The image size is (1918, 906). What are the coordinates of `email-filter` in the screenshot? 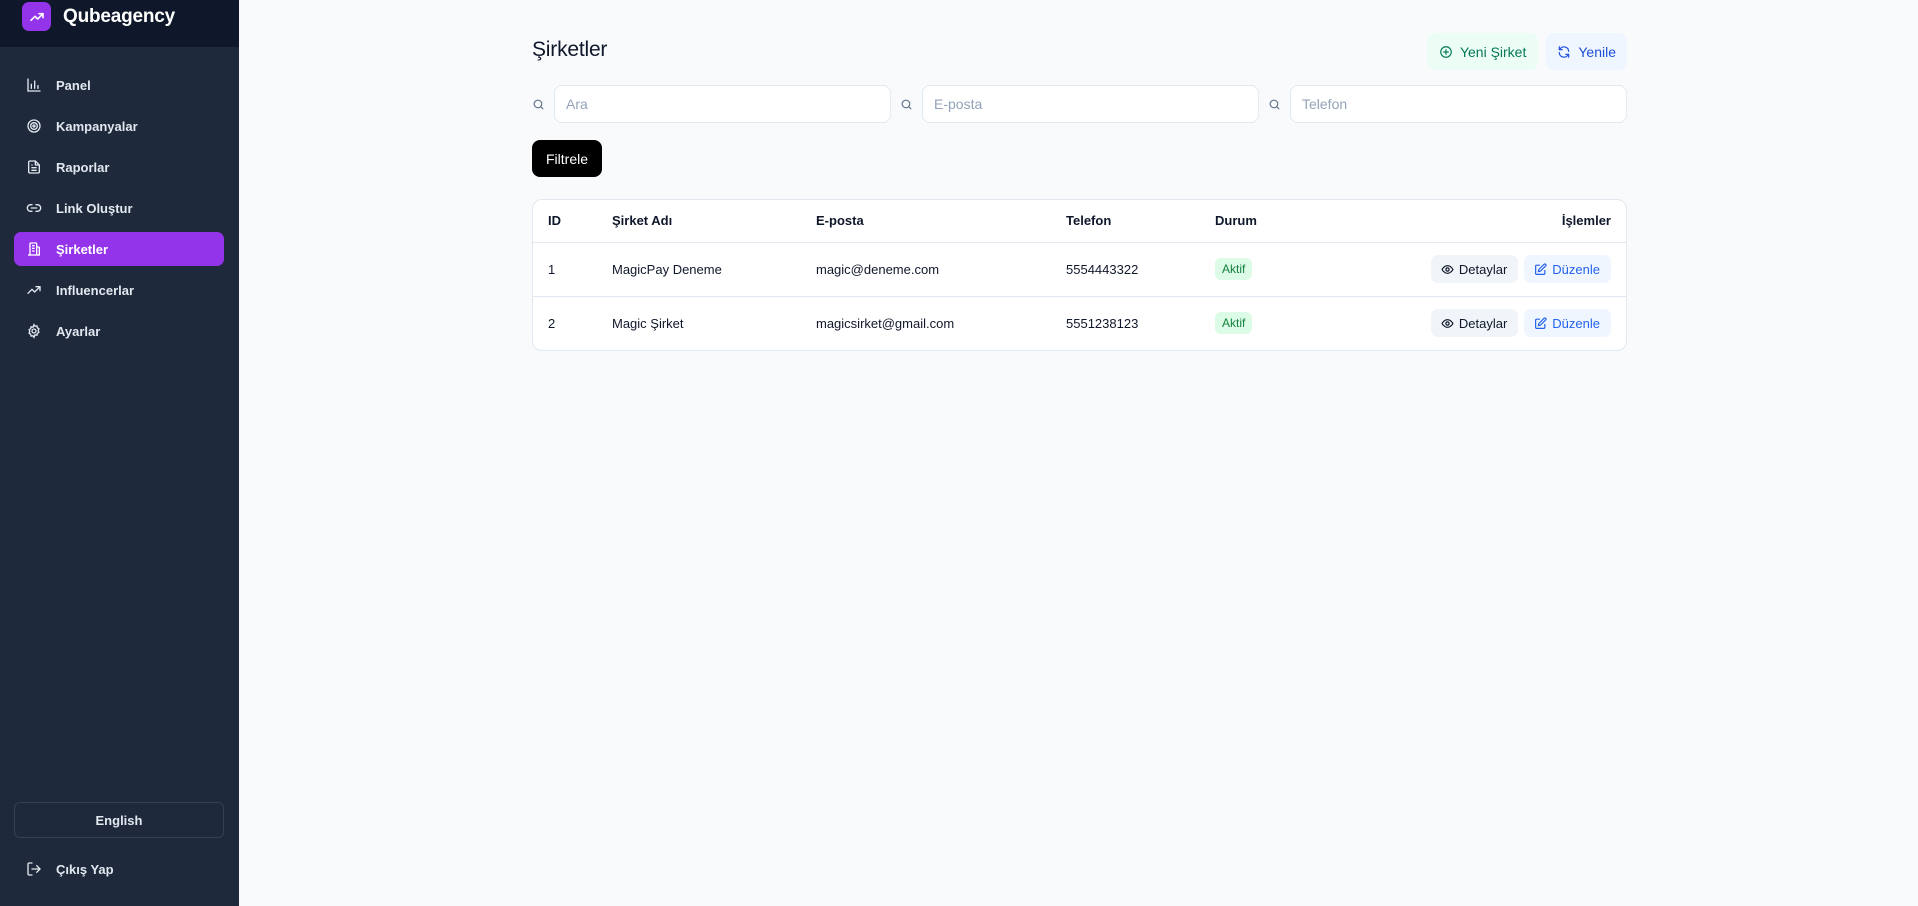 It's located at (1079, 104).